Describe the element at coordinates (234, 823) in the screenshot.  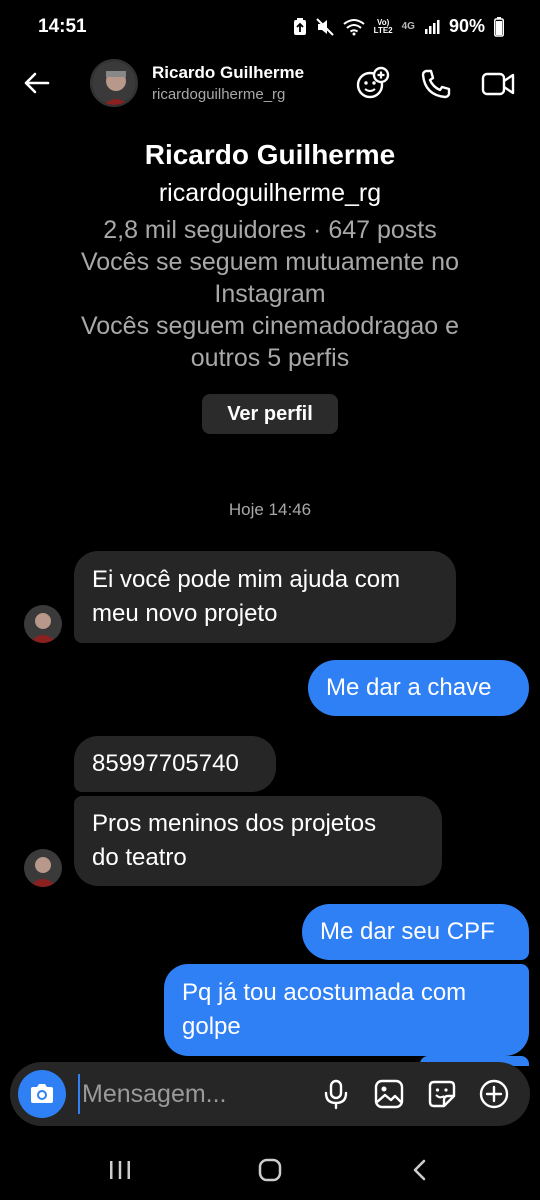
I see `message-text: Pros meninos dos projetos` at that location.